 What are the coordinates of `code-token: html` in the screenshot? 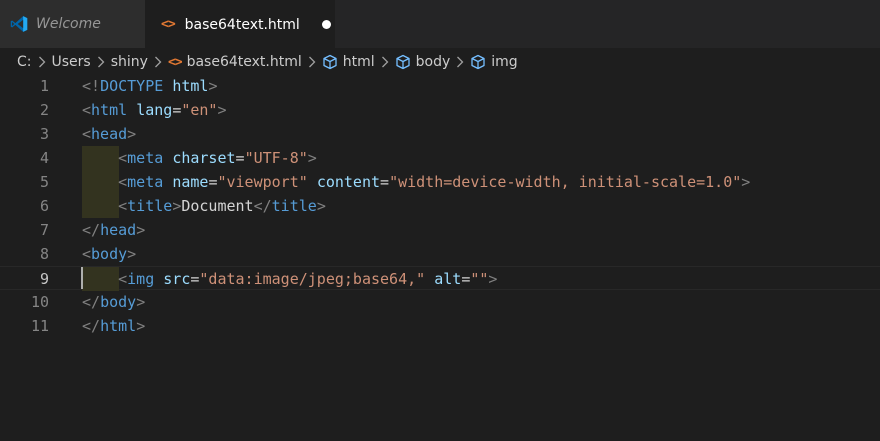 It's located at (118, 326).